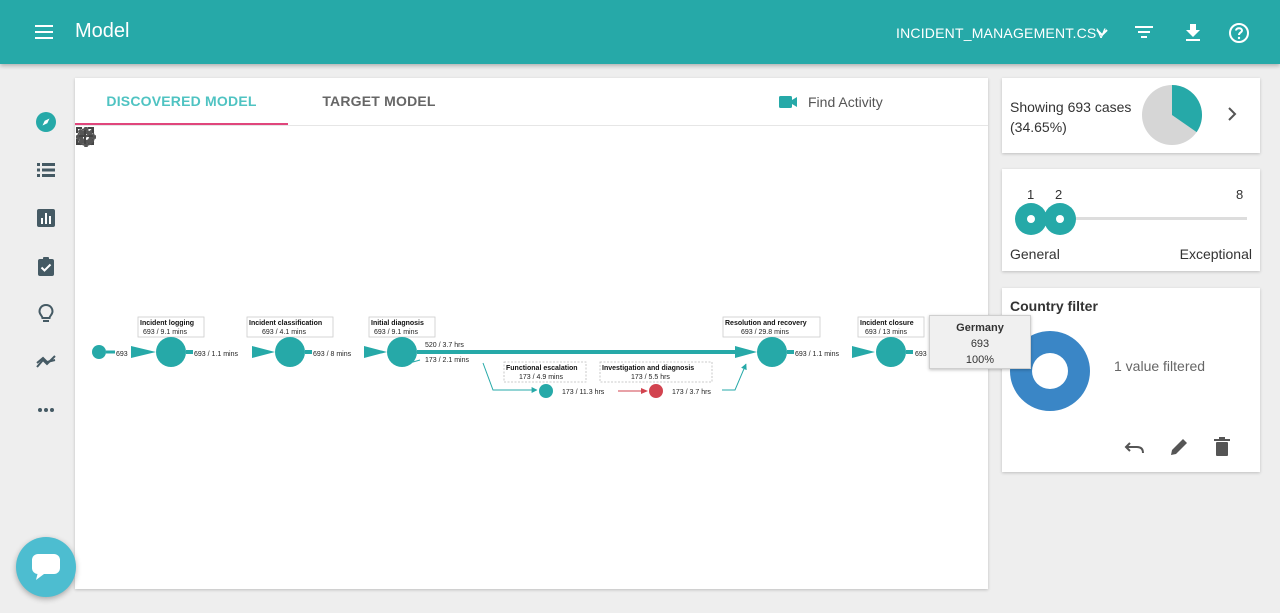  What do you see at coordinates (1031, 194) in the screenshot?
I see `slider-tick: 1` at bounding box center [1031, 194].